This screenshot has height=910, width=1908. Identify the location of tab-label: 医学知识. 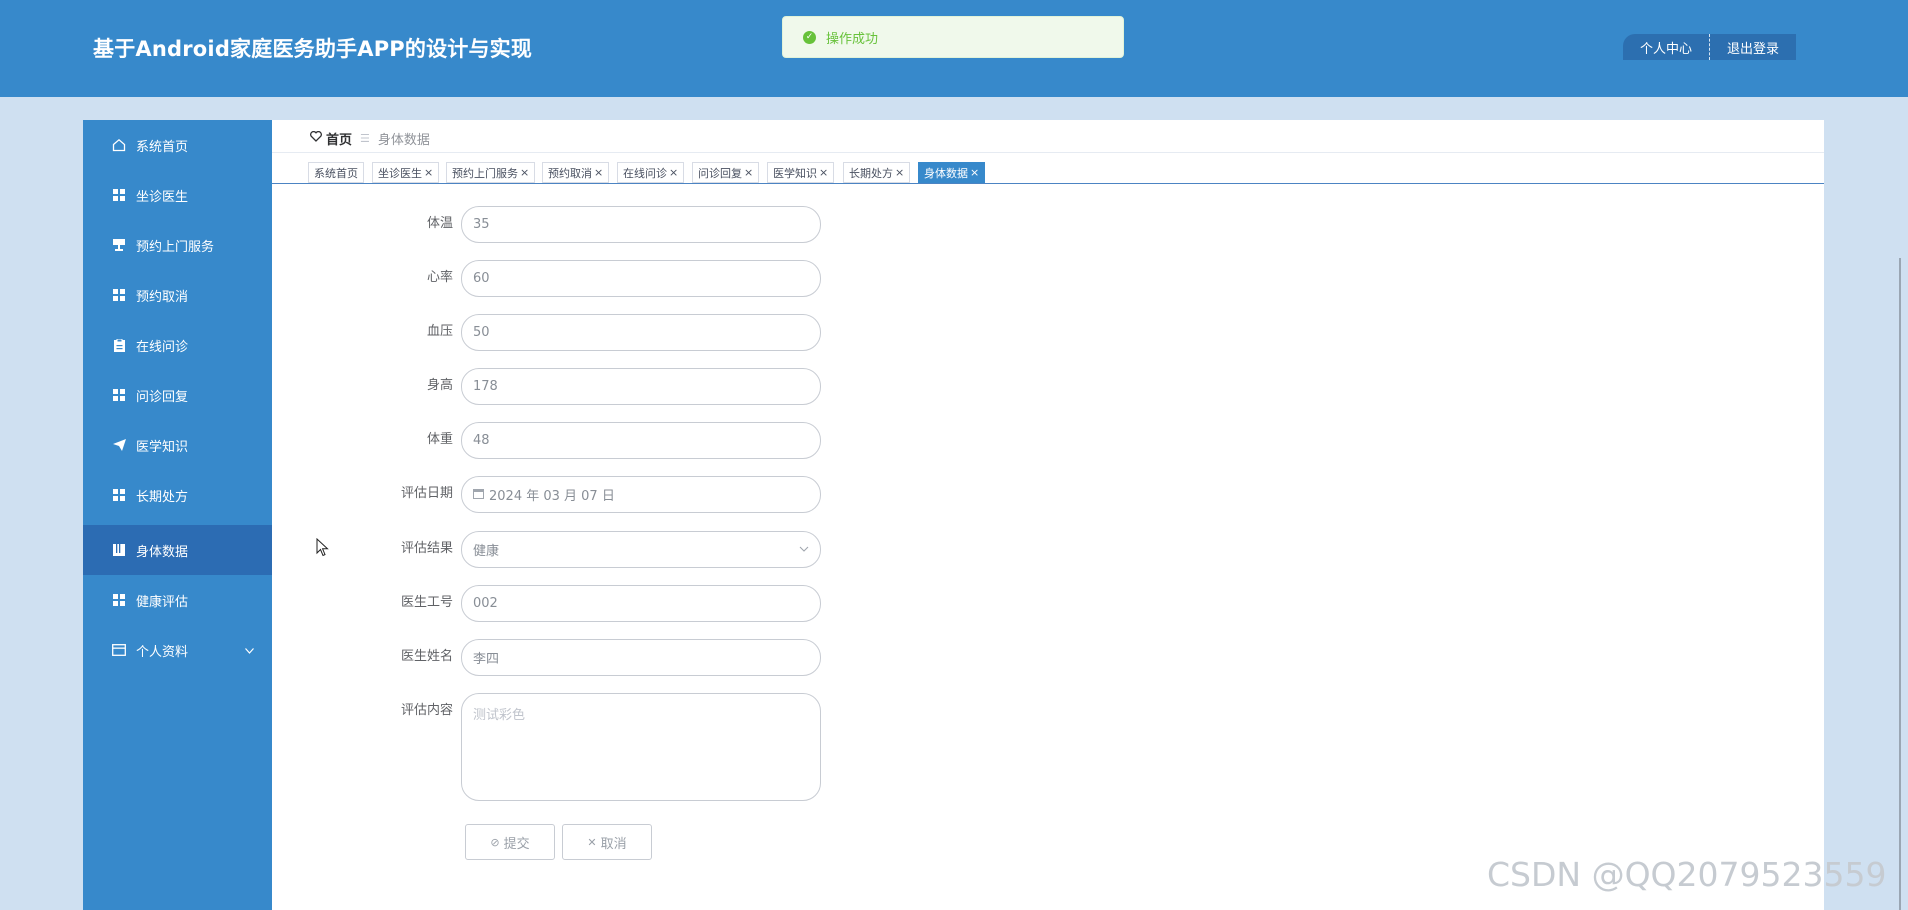
(795, 173).